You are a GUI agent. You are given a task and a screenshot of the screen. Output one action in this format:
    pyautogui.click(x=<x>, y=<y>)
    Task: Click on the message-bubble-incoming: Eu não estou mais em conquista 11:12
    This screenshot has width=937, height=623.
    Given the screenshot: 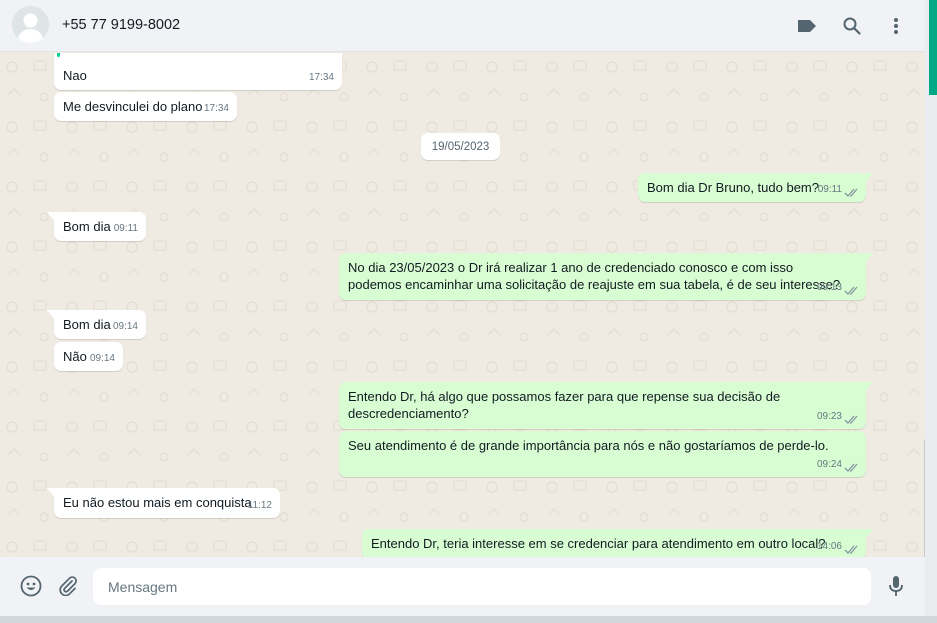 What is the action you would take?
    pyautogui.click(x=167, y=503)
    